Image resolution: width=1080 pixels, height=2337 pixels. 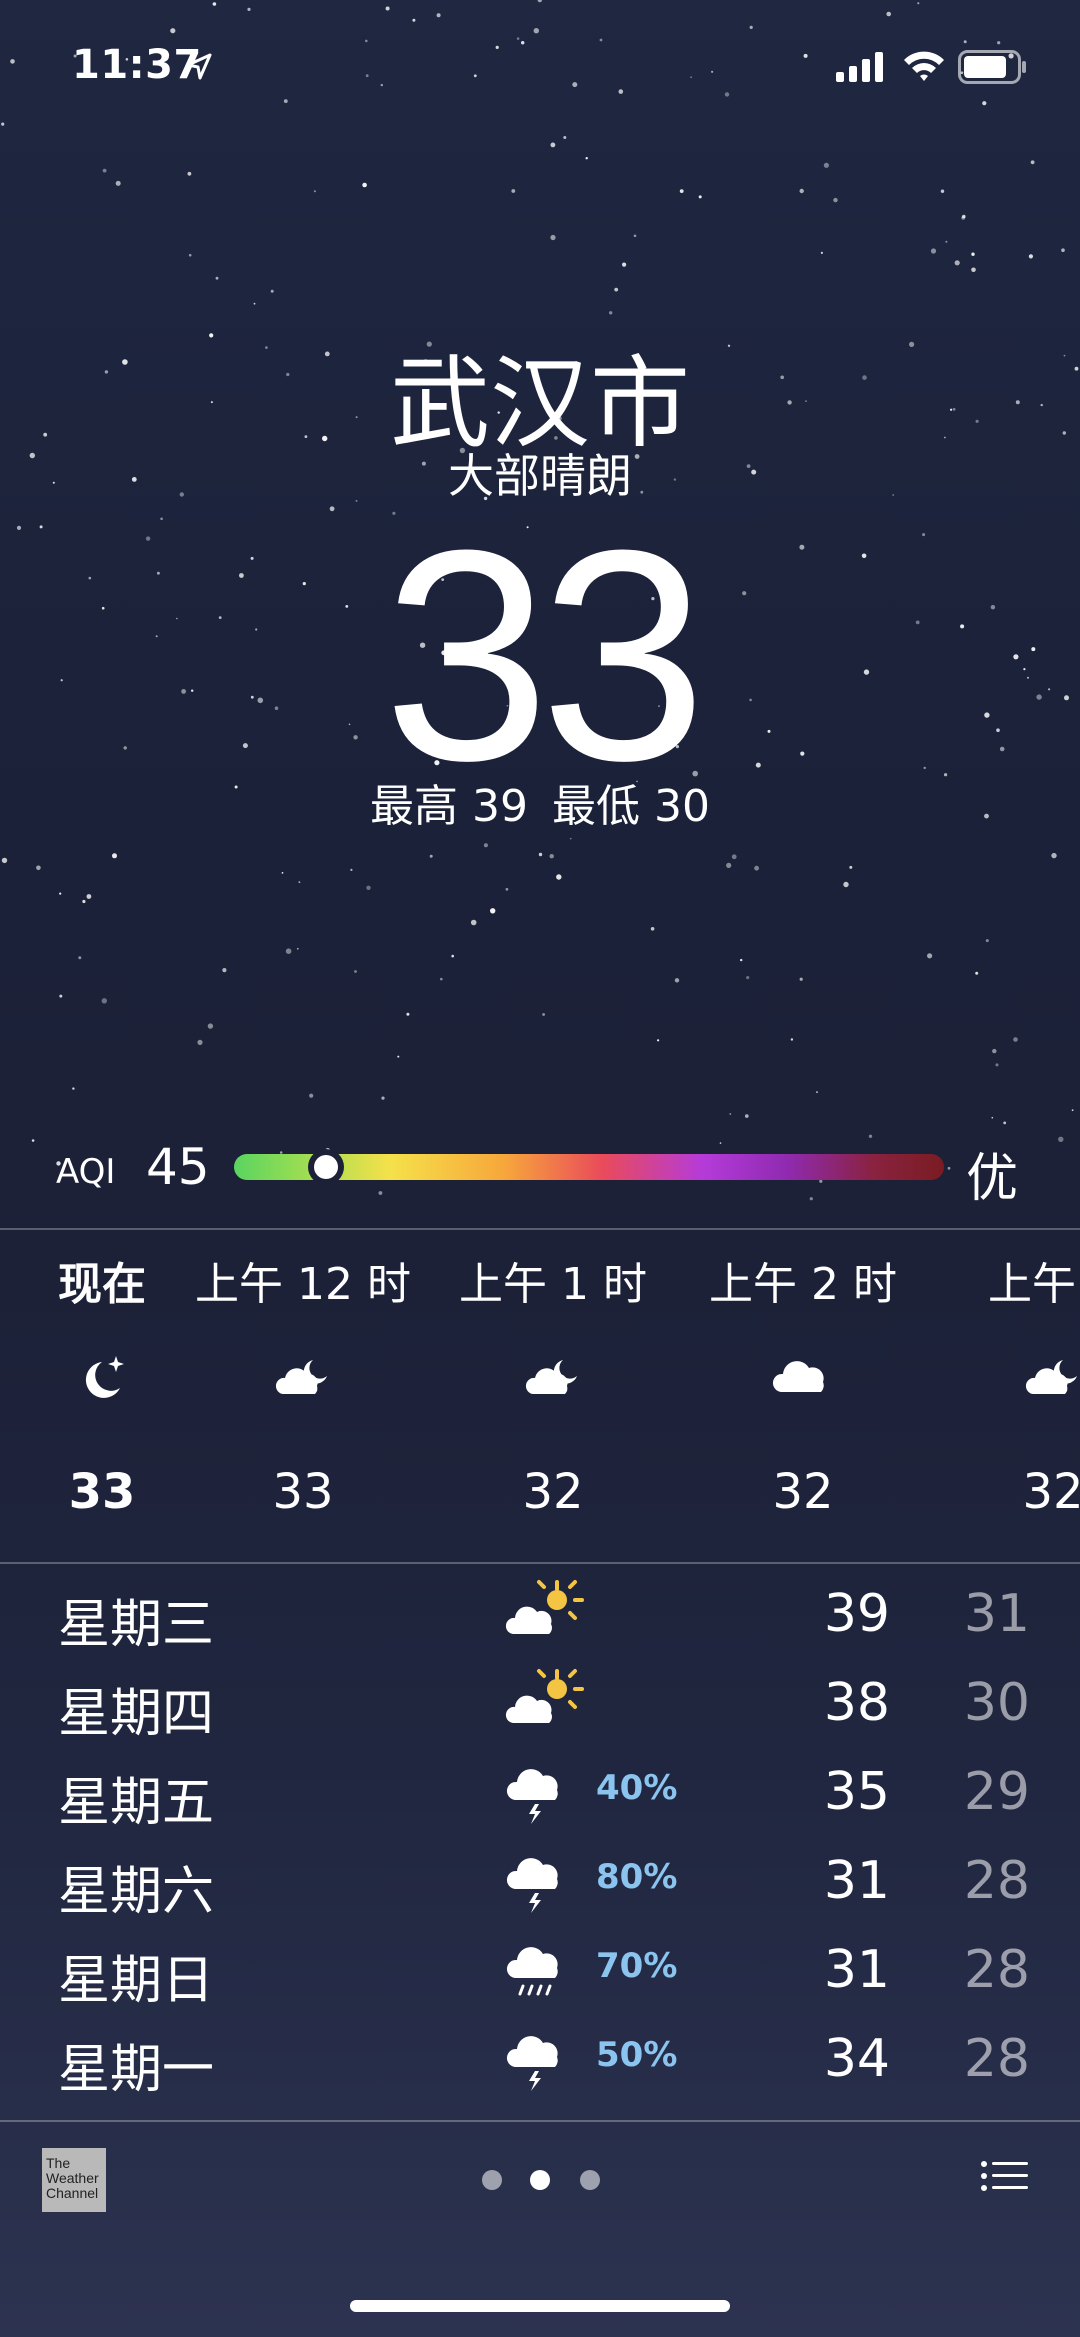 I want to click on battery-icon, so click(x=992, y=67).